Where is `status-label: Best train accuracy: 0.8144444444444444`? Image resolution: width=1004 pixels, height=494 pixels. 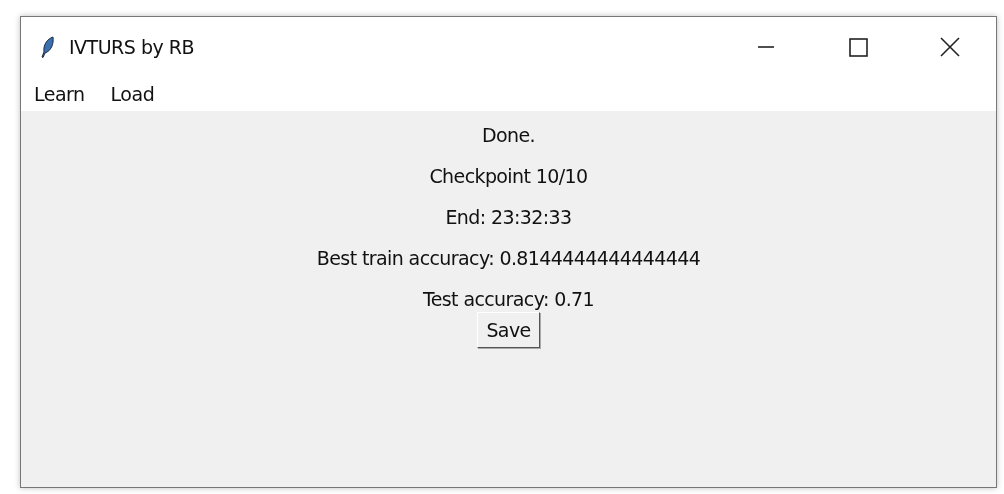
status-label: Best train accuracy: 0.8144444444444444 is located at coordinates (508, 258).